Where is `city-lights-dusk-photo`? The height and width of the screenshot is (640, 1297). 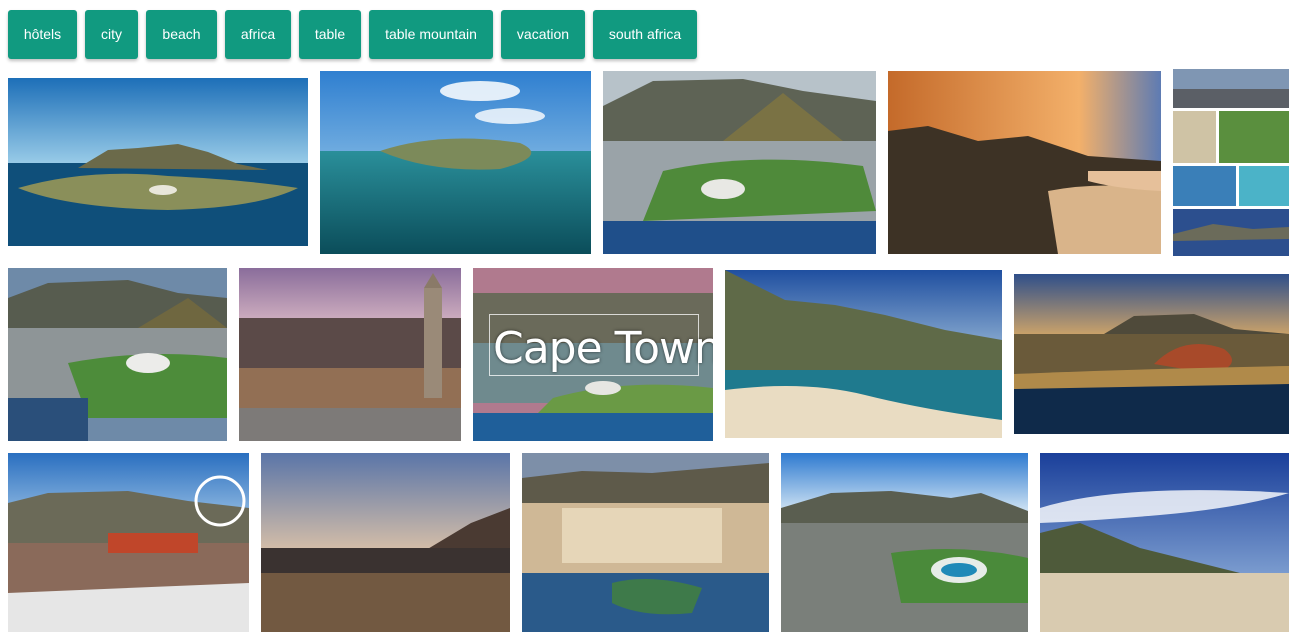 city-lights-dusk-photo is located at coordinates (385, 542).